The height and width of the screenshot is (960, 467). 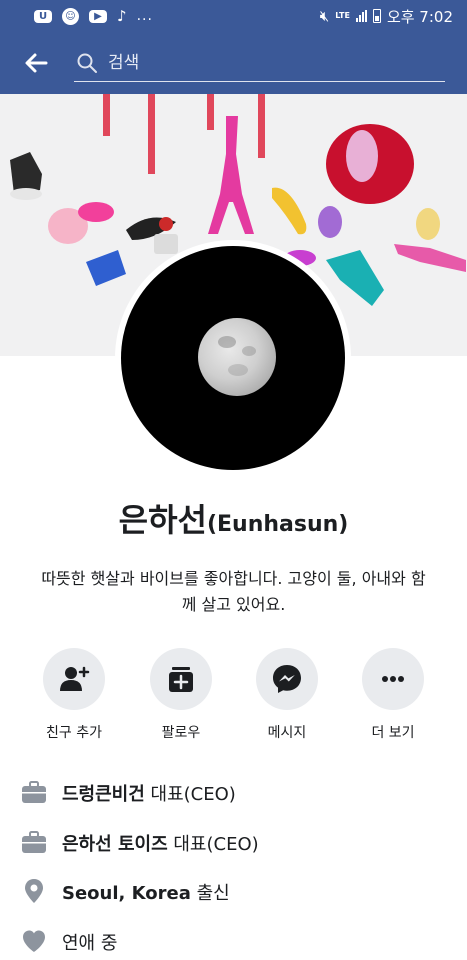 What do you see at coordinates (376, 16) in the screenshot?
I see `battery-icon` at bounding box center [376, 16].